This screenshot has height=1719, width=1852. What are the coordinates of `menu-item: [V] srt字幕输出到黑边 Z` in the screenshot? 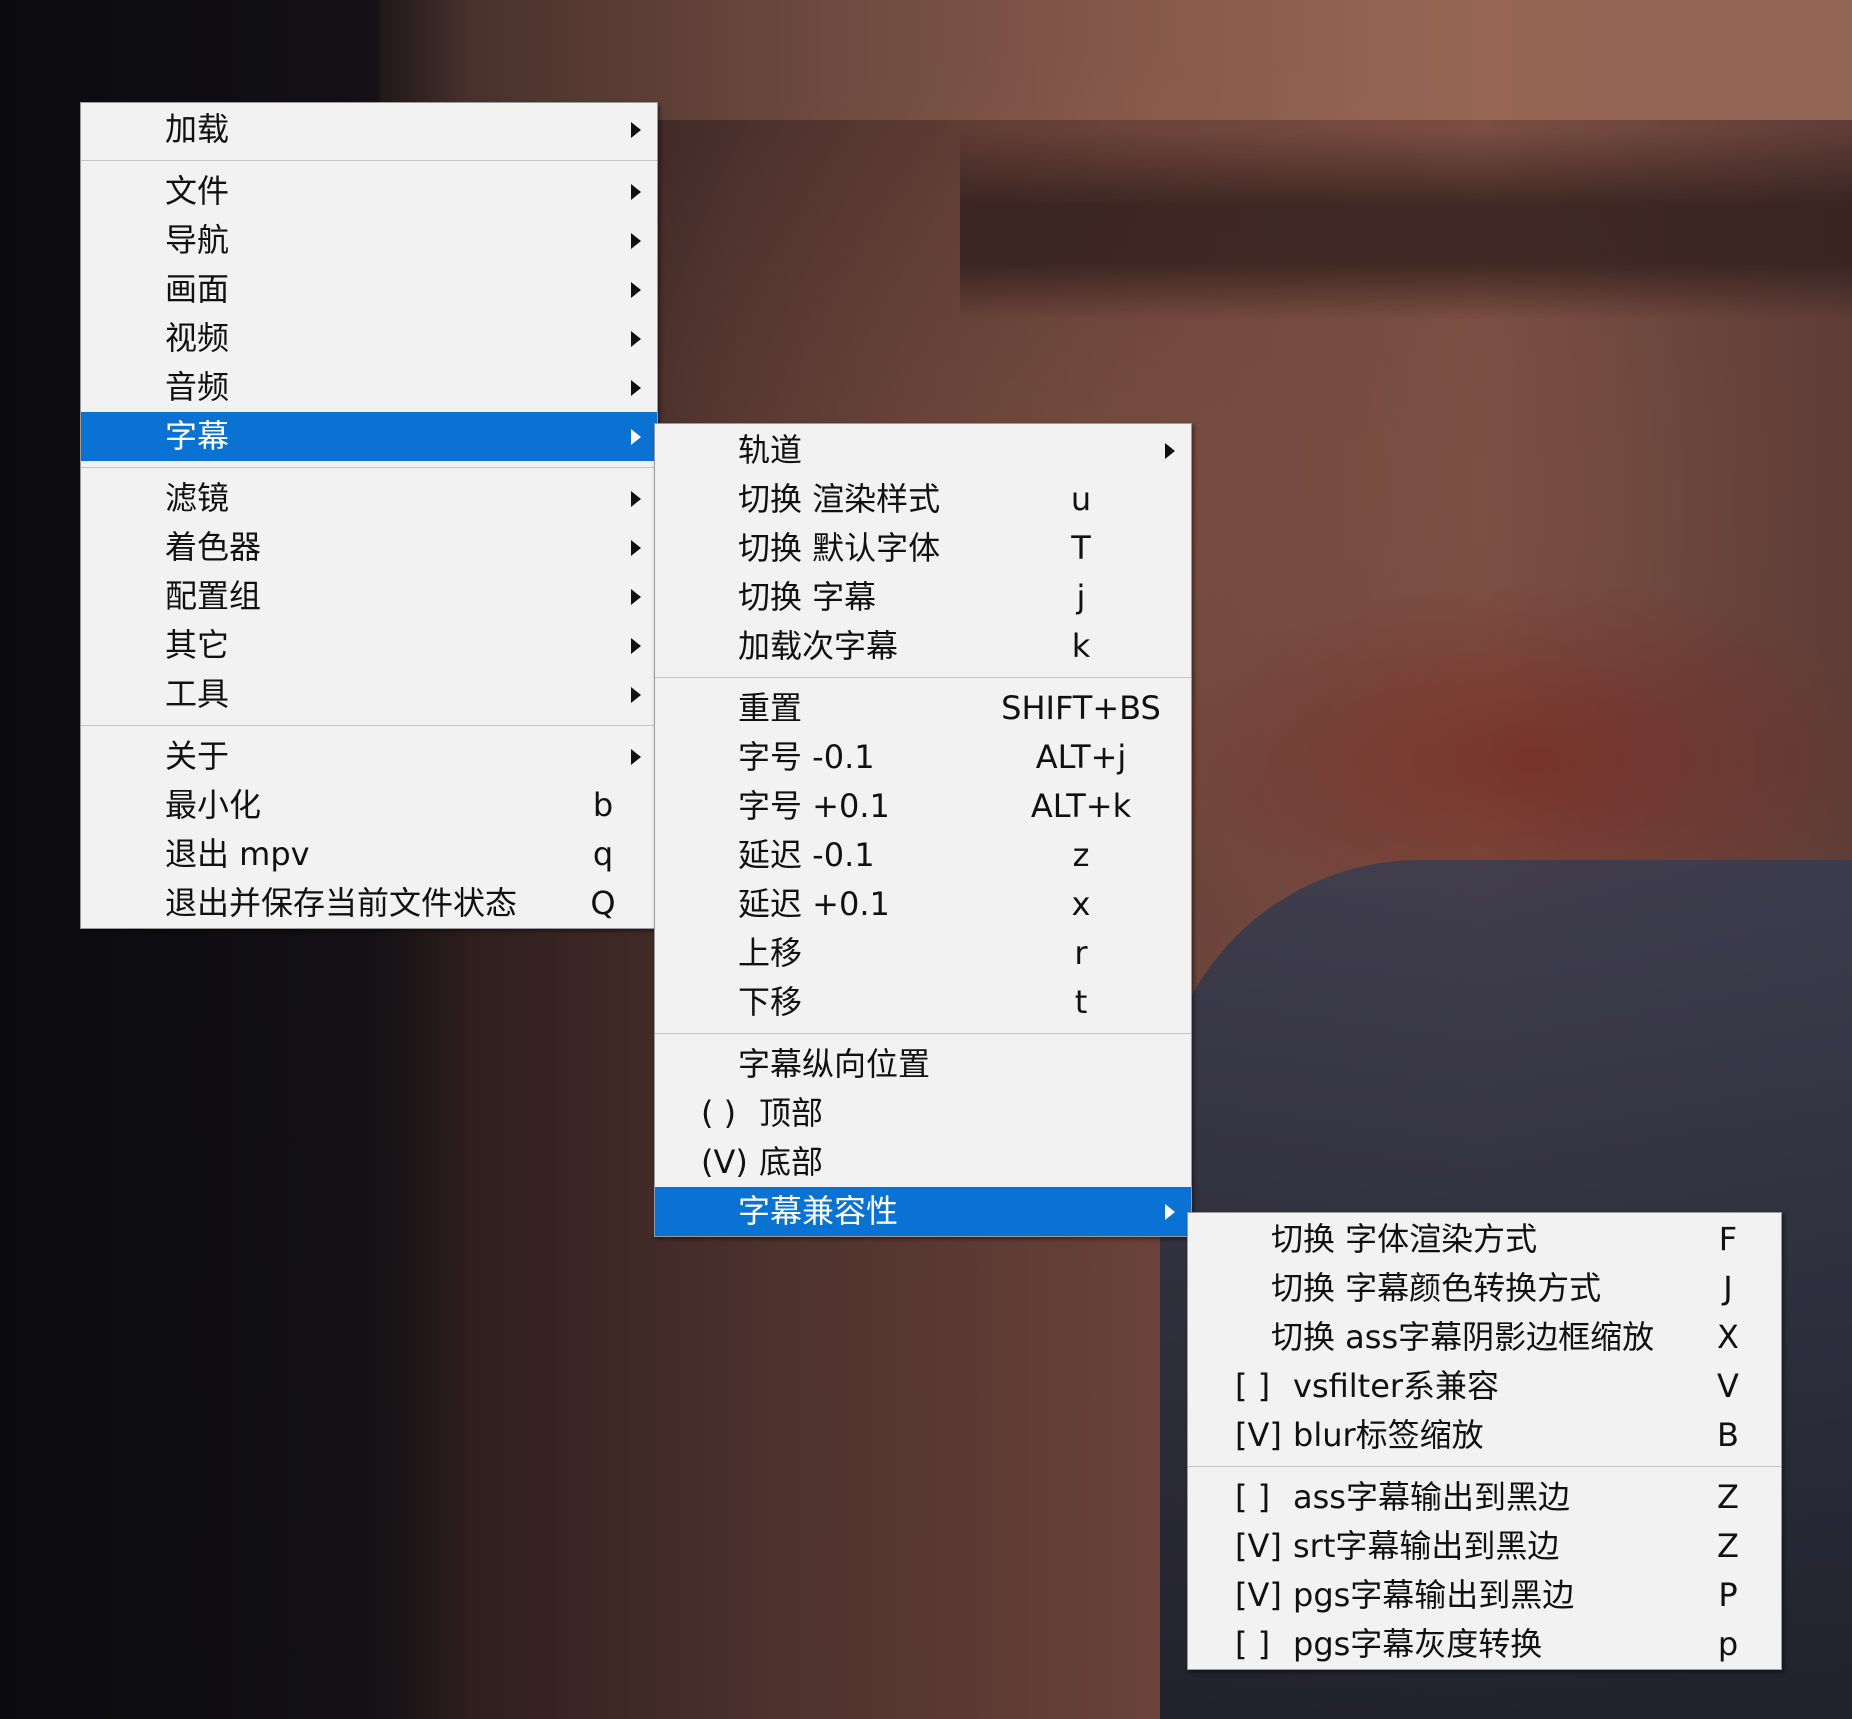 It's located at (1484, 1546).